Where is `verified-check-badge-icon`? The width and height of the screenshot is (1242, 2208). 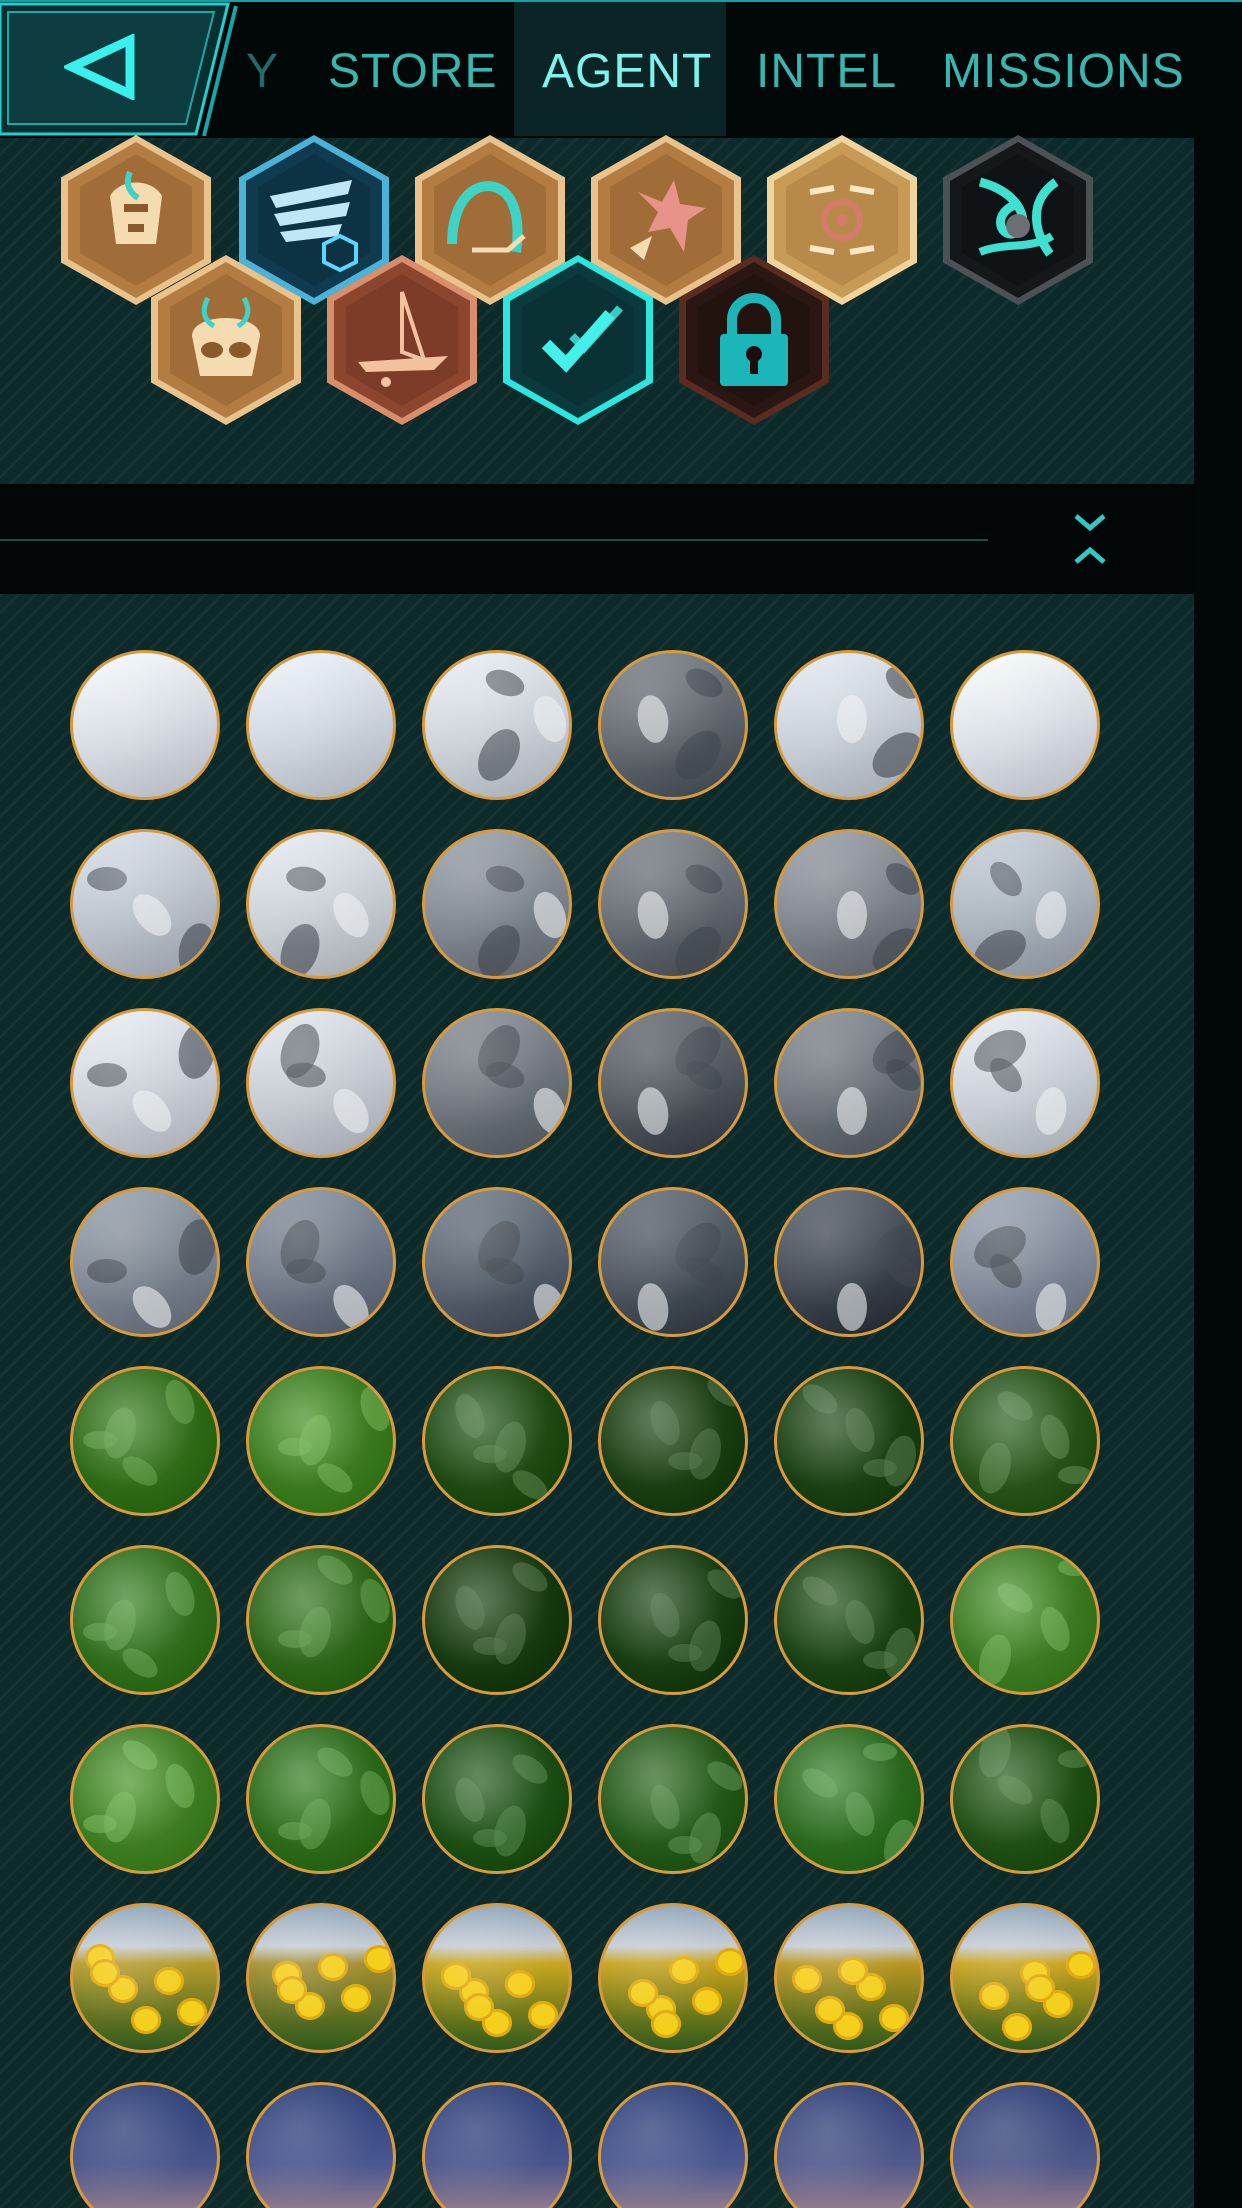 verified-check-badge-icon is located at coordinates (578, 340).